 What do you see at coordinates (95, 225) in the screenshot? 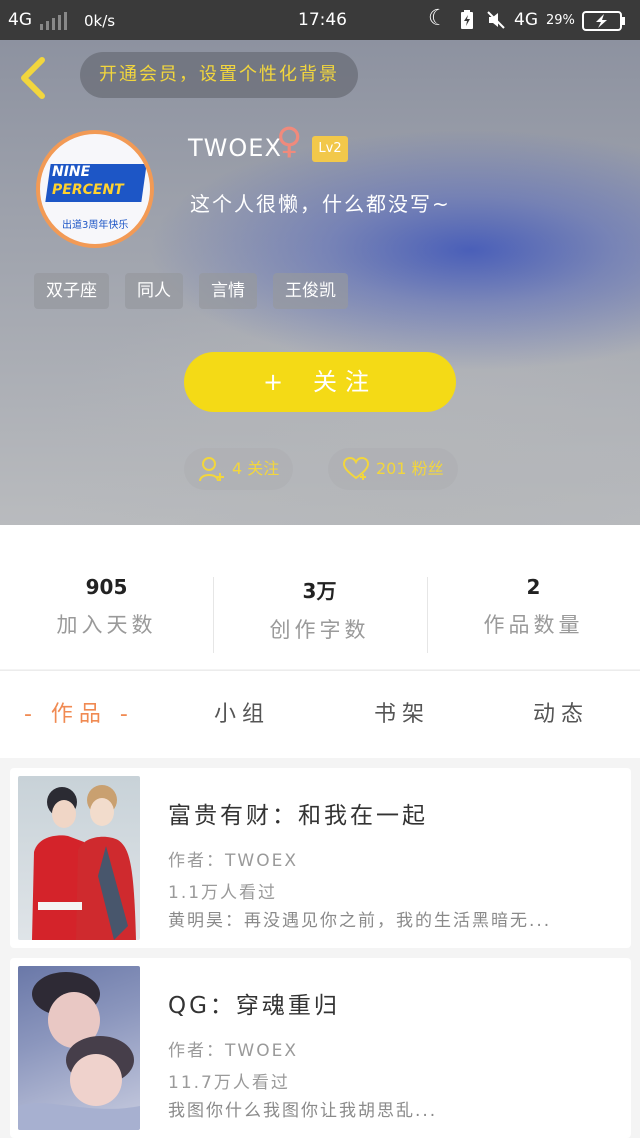
I see `avatar-text-line3: 出道3周年快乐` at bounding box center [95, 225].